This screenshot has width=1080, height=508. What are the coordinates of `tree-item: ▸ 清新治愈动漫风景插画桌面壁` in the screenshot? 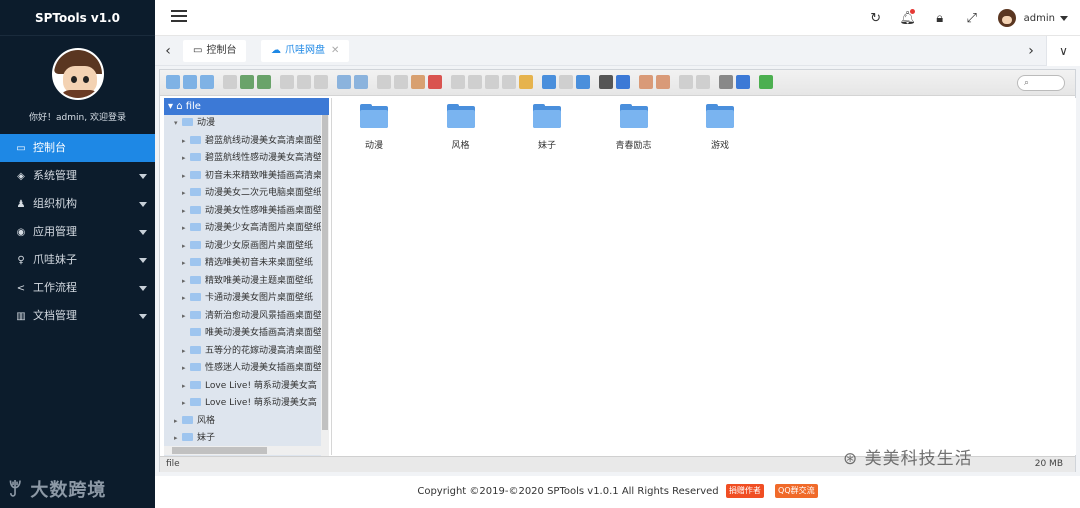 It's located at (246, 317).